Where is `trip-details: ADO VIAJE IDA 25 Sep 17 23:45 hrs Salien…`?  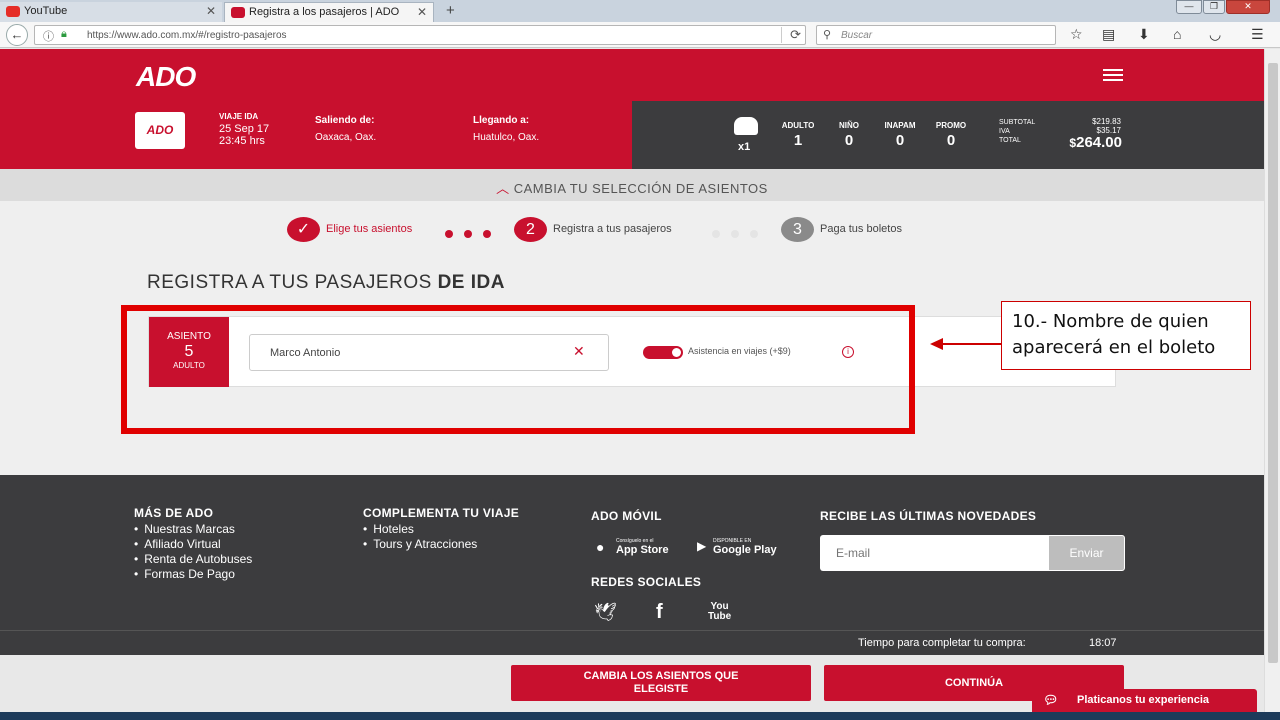 trip-details: ADO VIAJE IDA 25 Sep 17 23:45 hrs Salien… is located at coordinates (316, 135).